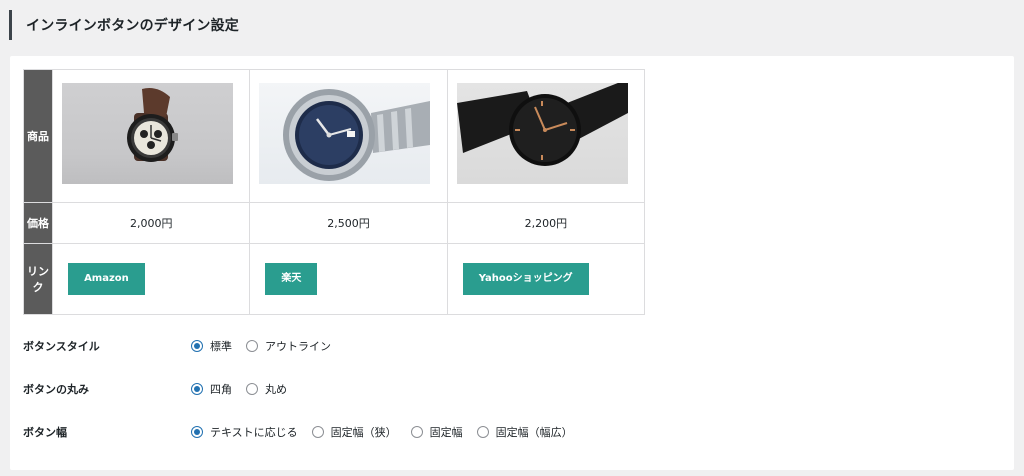  I want to click on amazon-button: Amazon, so click(106, 279).